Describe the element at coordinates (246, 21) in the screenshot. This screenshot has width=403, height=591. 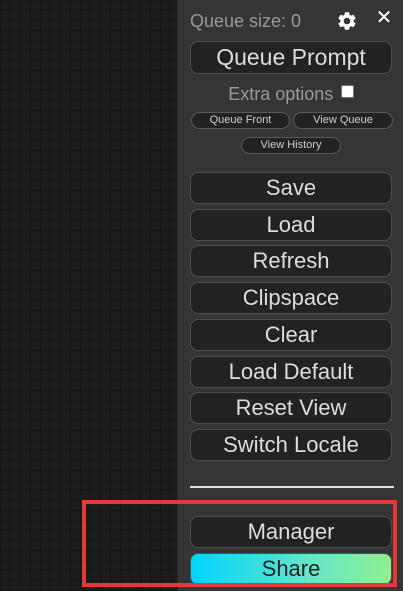
I see `queue-size-label: Queue size: 0` at that location.